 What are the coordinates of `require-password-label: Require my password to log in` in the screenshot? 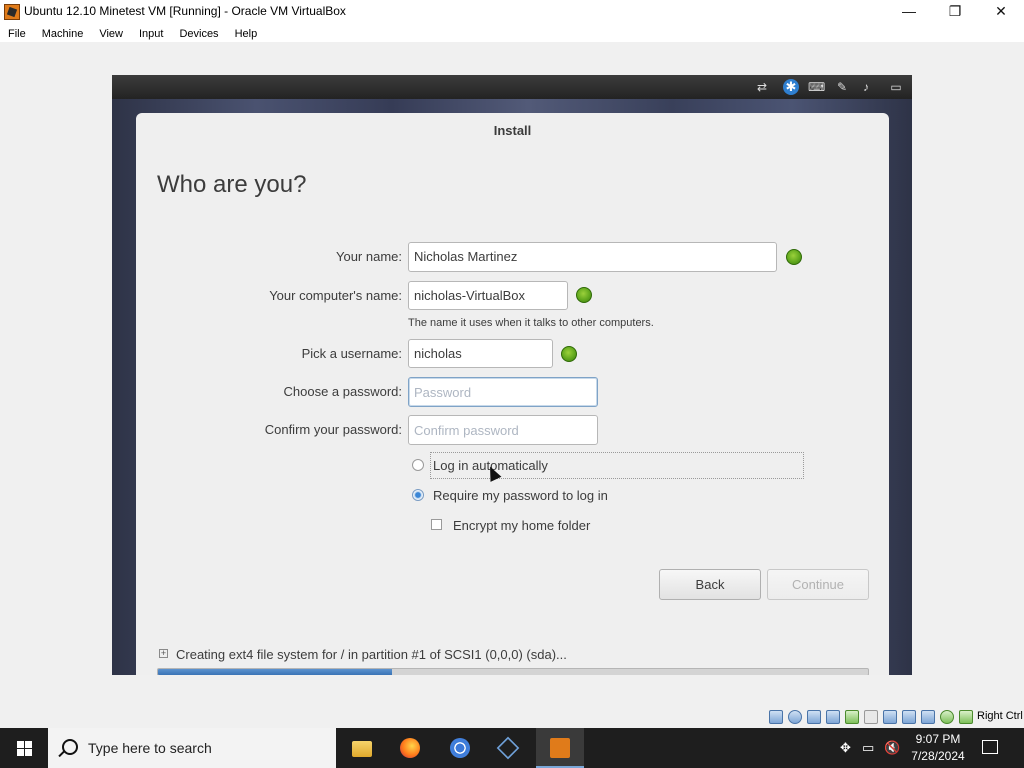 It's located at (520, 495).